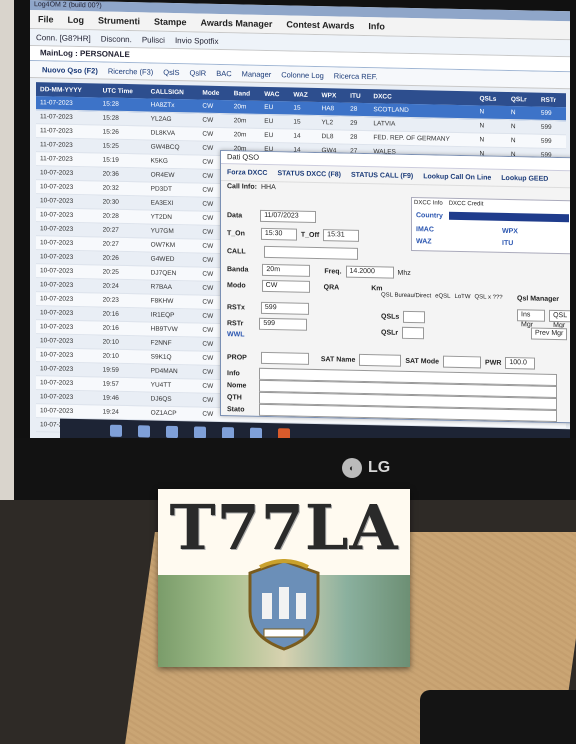  What do you see at coordinates (288, 216) in the screenshot?
I see `date-field: 11/07/2023` at bounding box center [288, 216].